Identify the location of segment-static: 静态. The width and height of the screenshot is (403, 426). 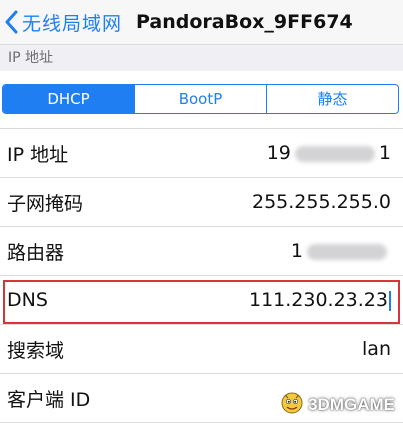
(332, 99).